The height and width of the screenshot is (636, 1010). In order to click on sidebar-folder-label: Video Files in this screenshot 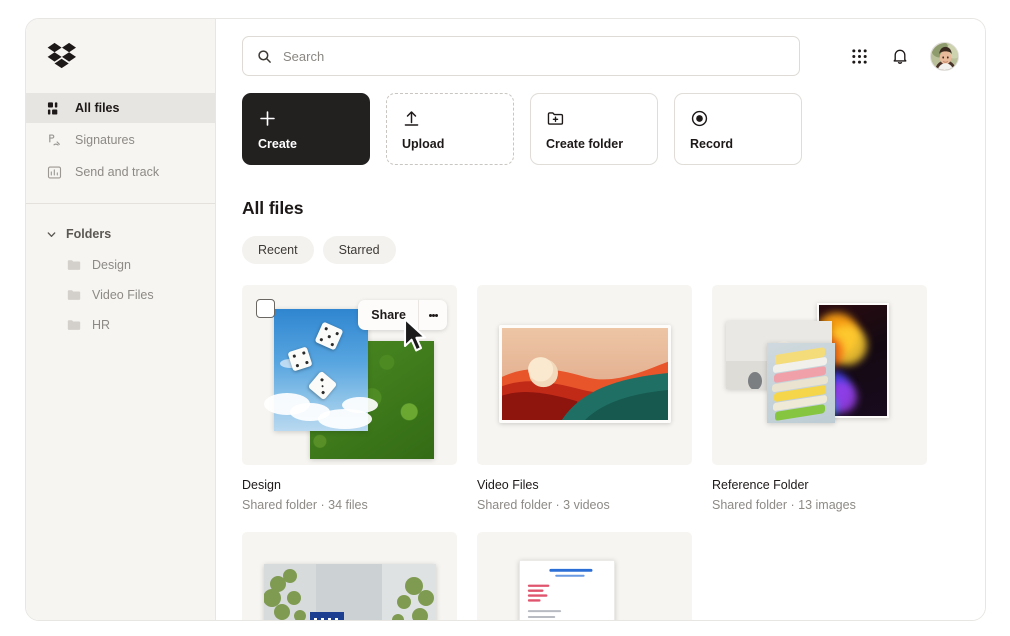, I will do `click(123, 295)`.